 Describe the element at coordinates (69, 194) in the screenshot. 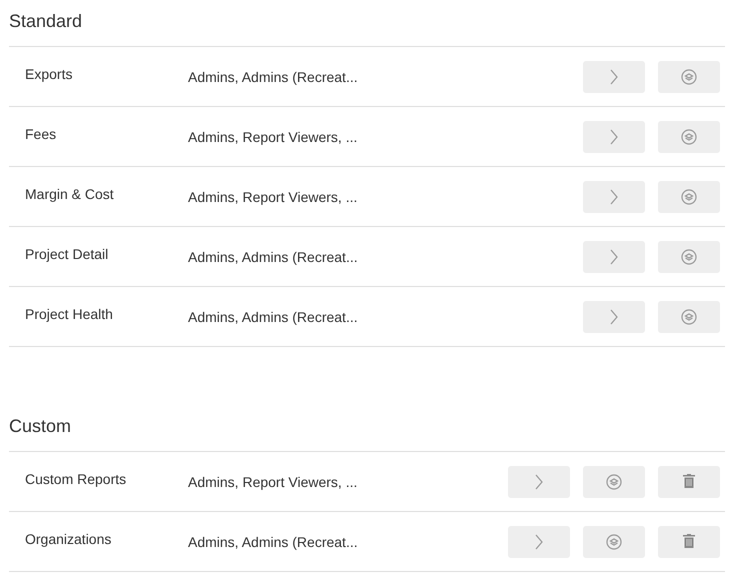

I see `report-name: Margin & Cost` at that location.